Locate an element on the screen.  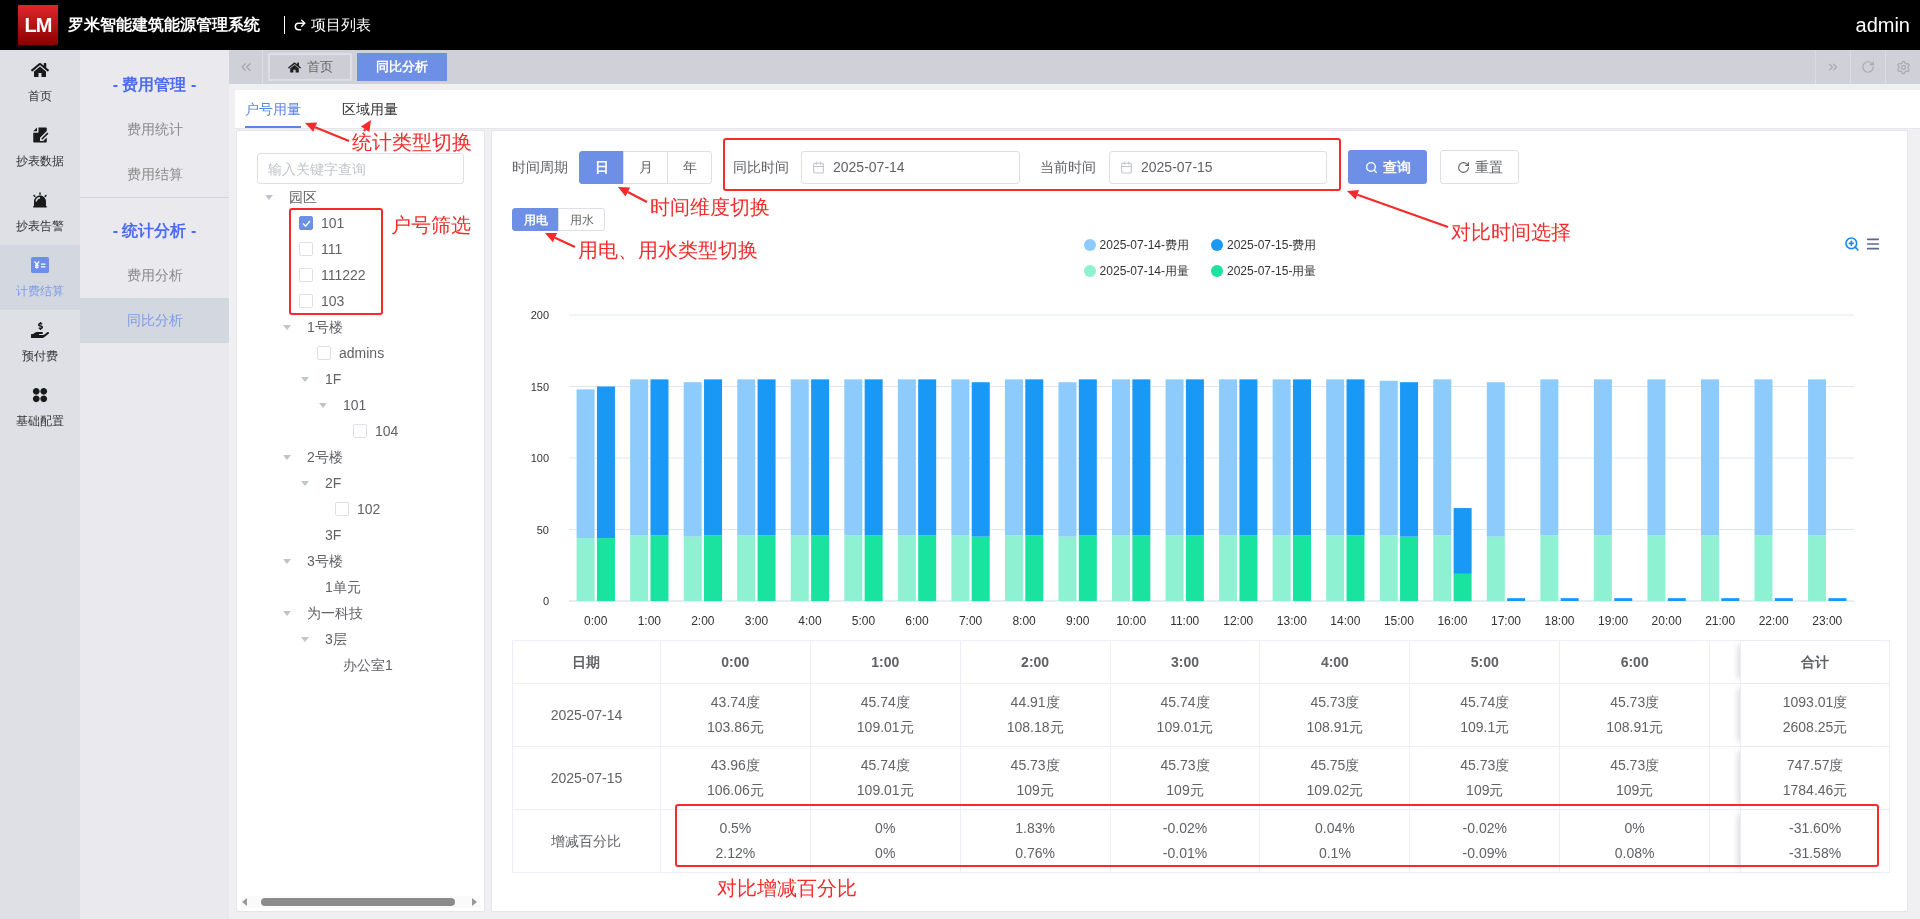
horizontal-scrollbar is located at coordinates (360, 902).